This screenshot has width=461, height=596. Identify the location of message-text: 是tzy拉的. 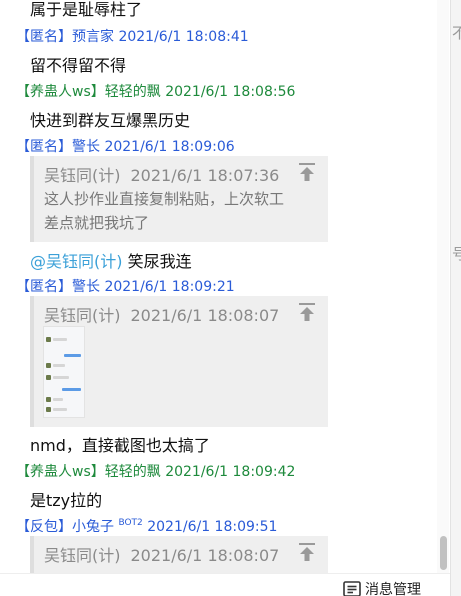
(66, 500).